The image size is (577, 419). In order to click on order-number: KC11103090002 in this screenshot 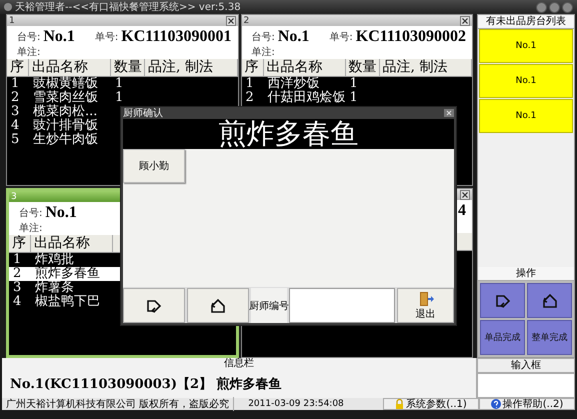, I will do `click(411, 37)`.